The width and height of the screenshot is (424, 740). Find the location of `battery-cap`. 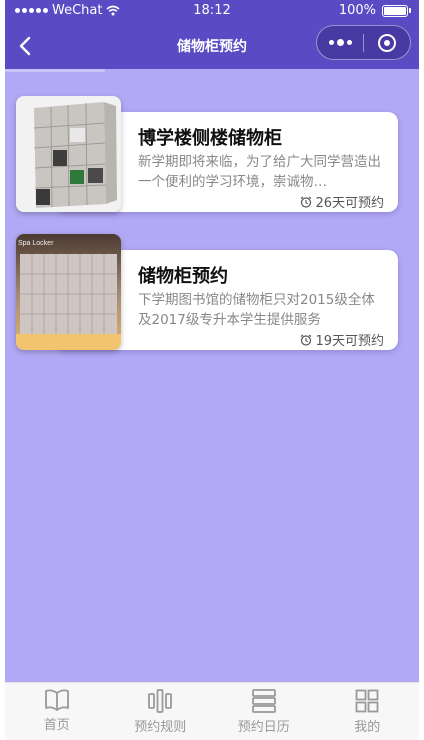

battery-cap is located at coordinates (410, 10).